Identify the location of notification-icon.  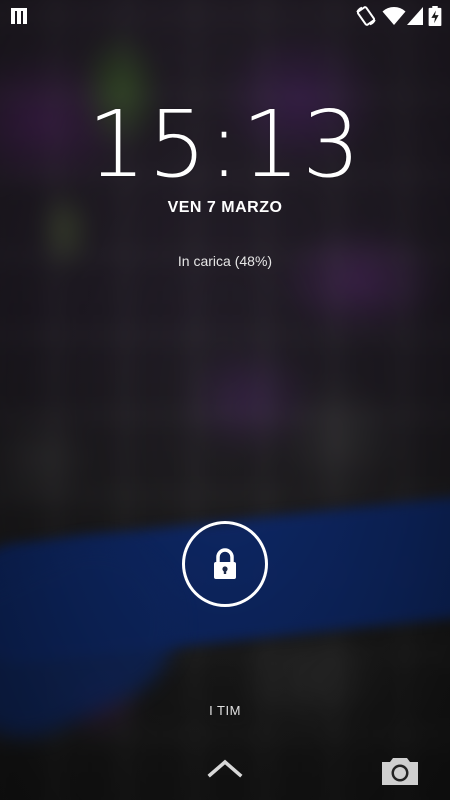
(21, 16).